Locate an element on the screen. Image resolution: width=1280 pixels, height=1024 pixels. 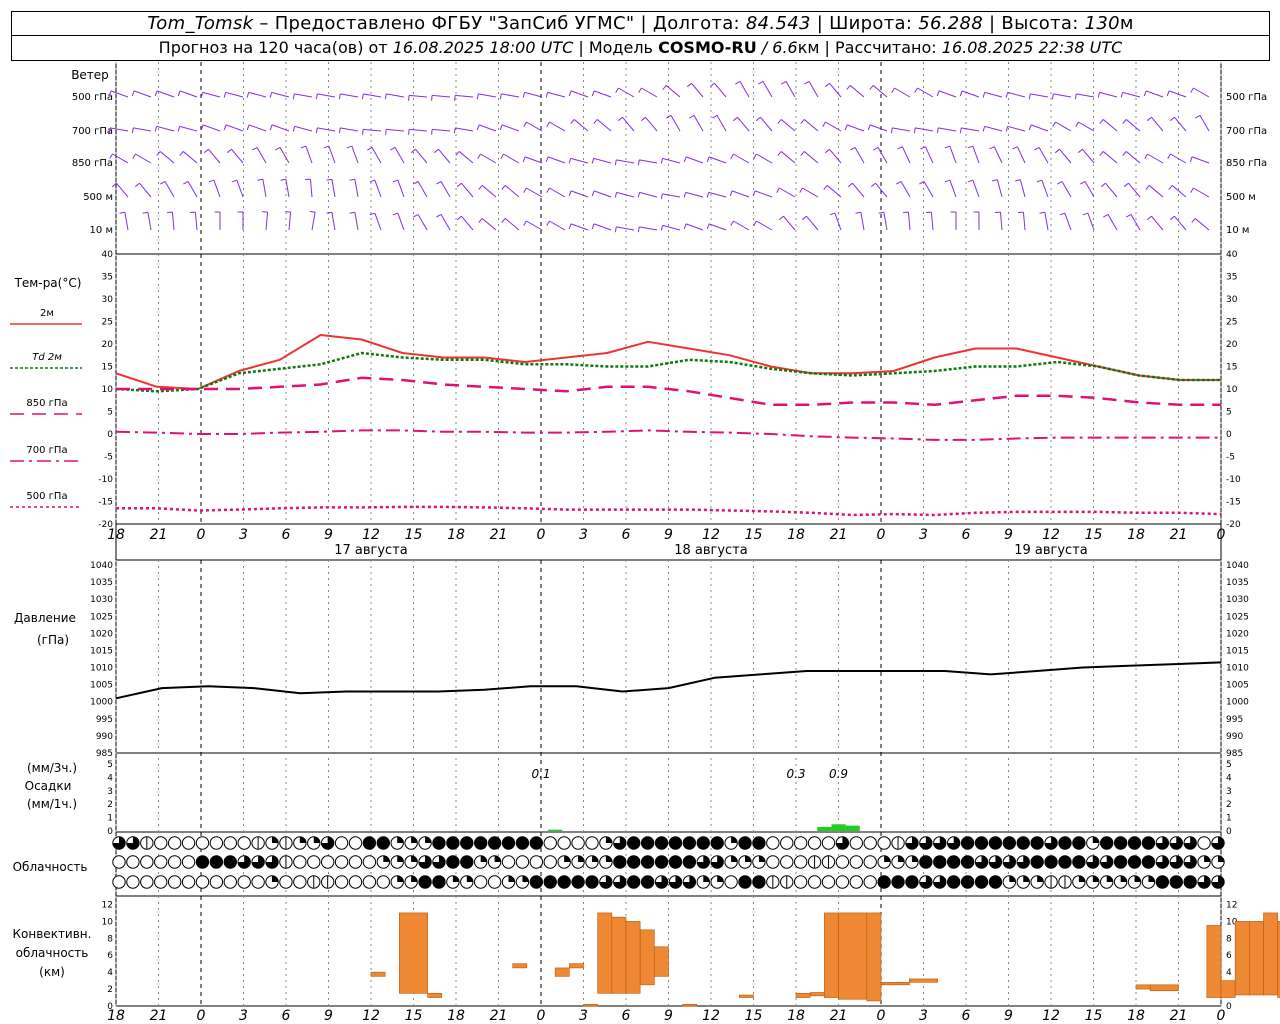
wind-level-label-right: 500 гПа is located at coordinates (1246, 97).